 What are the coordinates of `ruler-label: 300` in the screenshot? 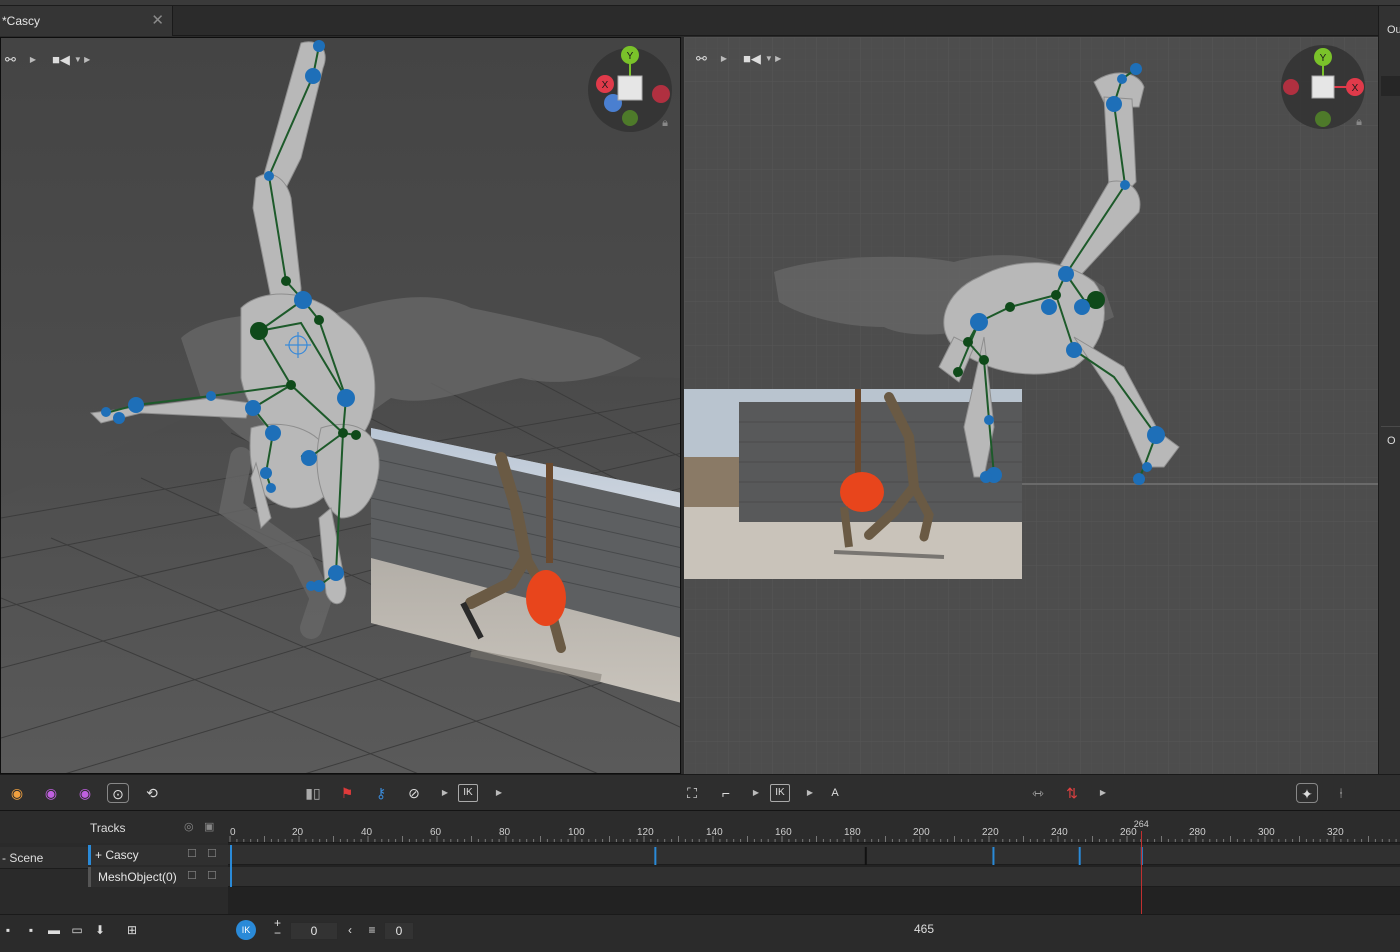 It's located at (1266, 832).